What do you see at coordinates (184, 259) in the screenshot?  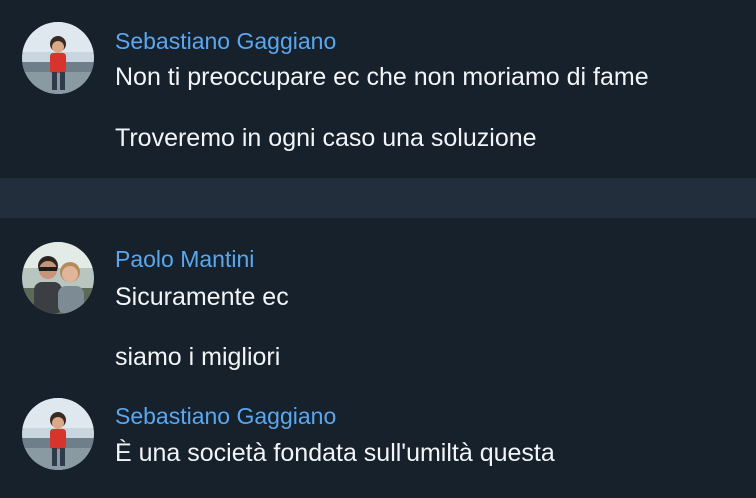 I see `sender-name: Paolo Mantini` at bounding box center [184, 259].